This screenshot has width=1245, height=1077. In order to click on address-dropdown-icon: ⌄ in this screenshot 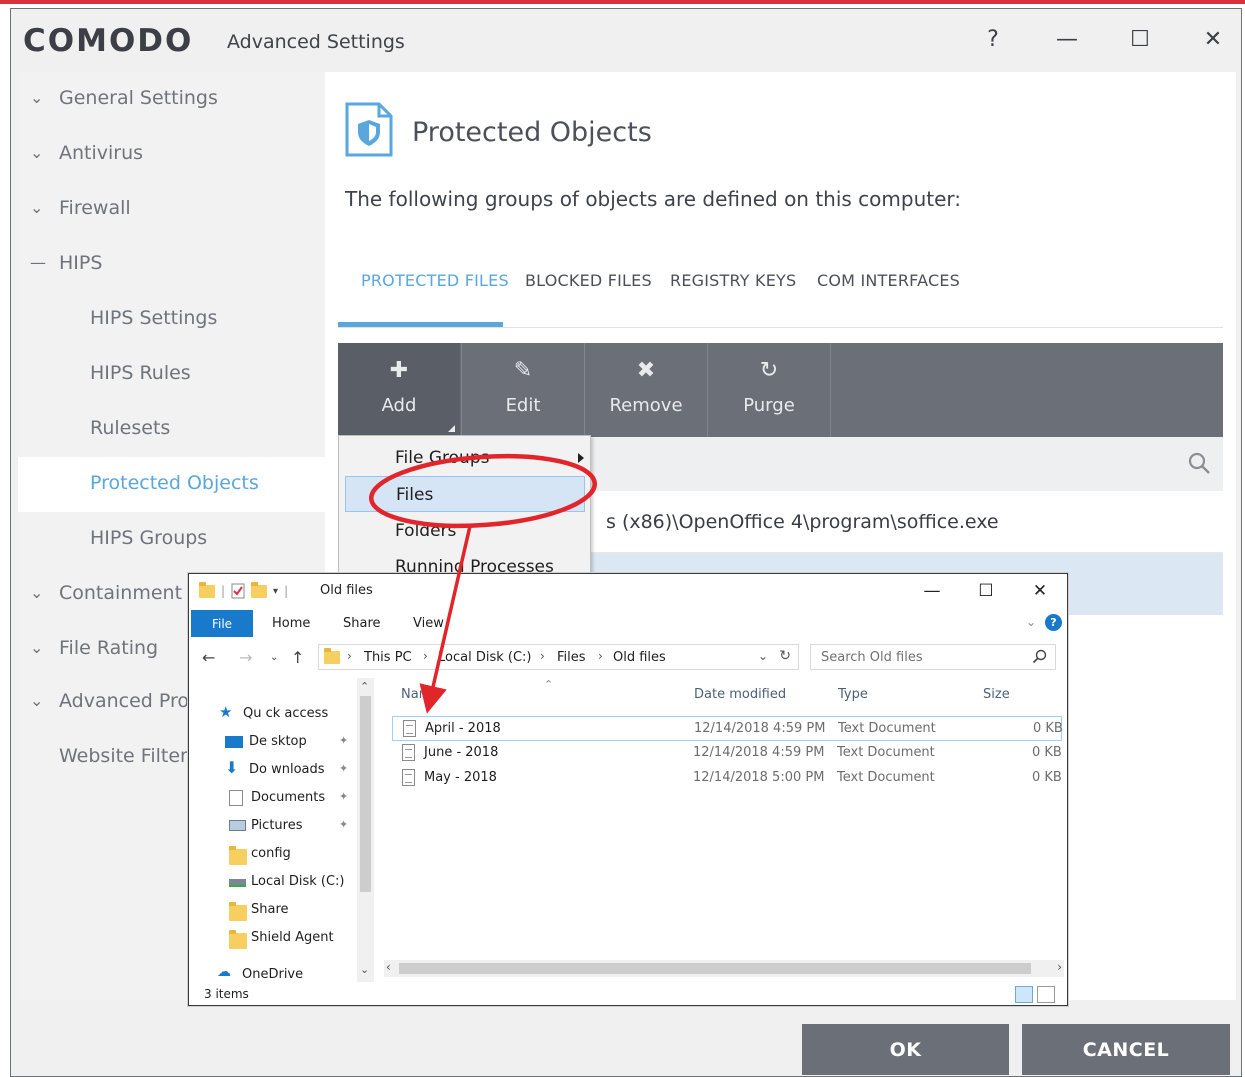, I will do `click(763, 656)`.